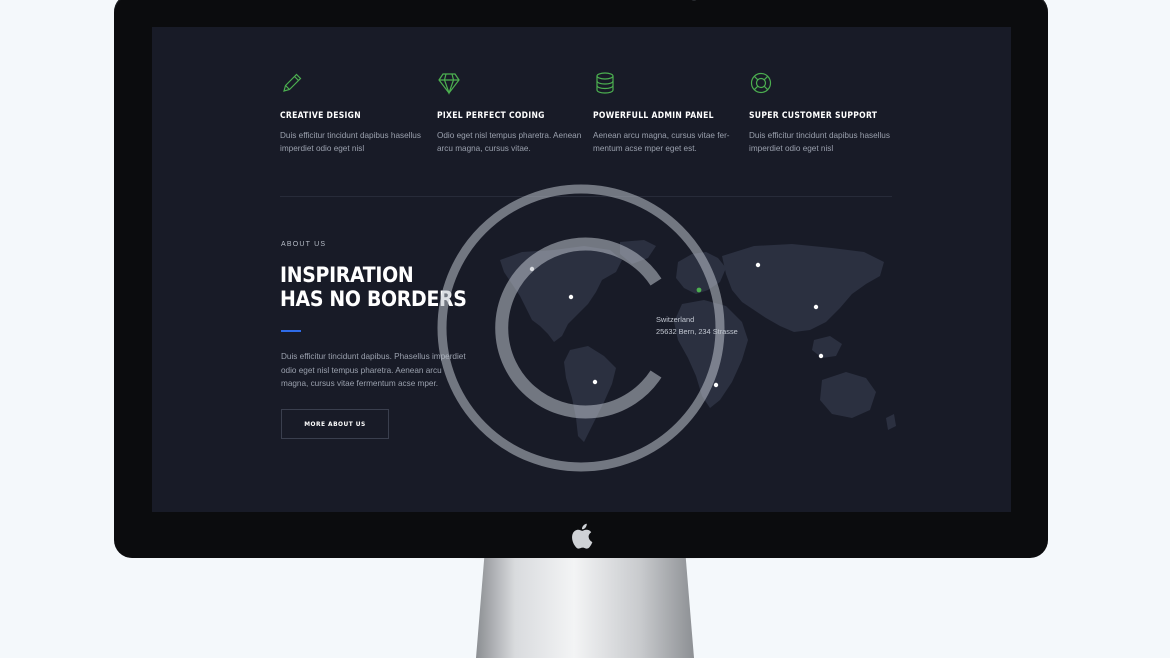 The image size is (1170, 658). Describe the element at coordinates (561, 294) in the screenshot. I see `north-america` at that location.